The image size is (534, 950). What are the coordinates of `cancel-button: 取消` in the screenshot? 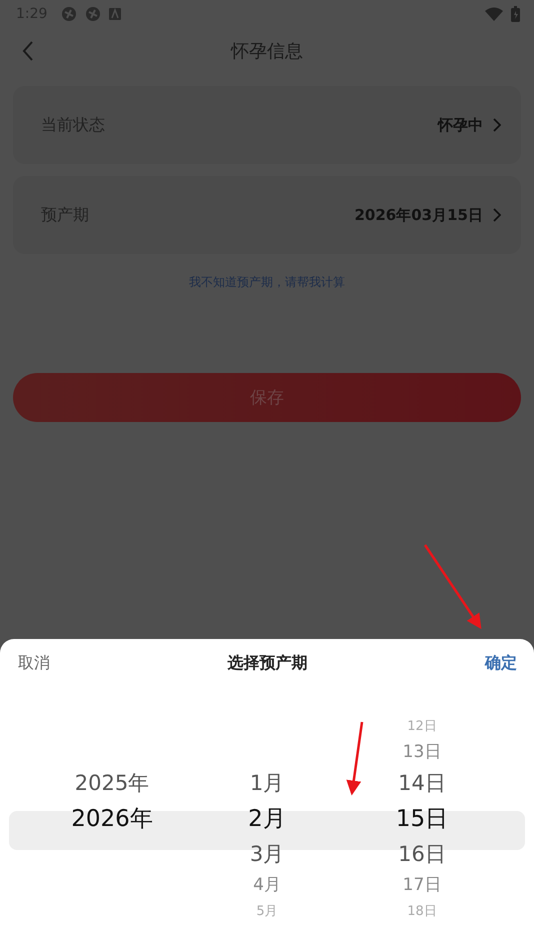 It's located at (34, 663).